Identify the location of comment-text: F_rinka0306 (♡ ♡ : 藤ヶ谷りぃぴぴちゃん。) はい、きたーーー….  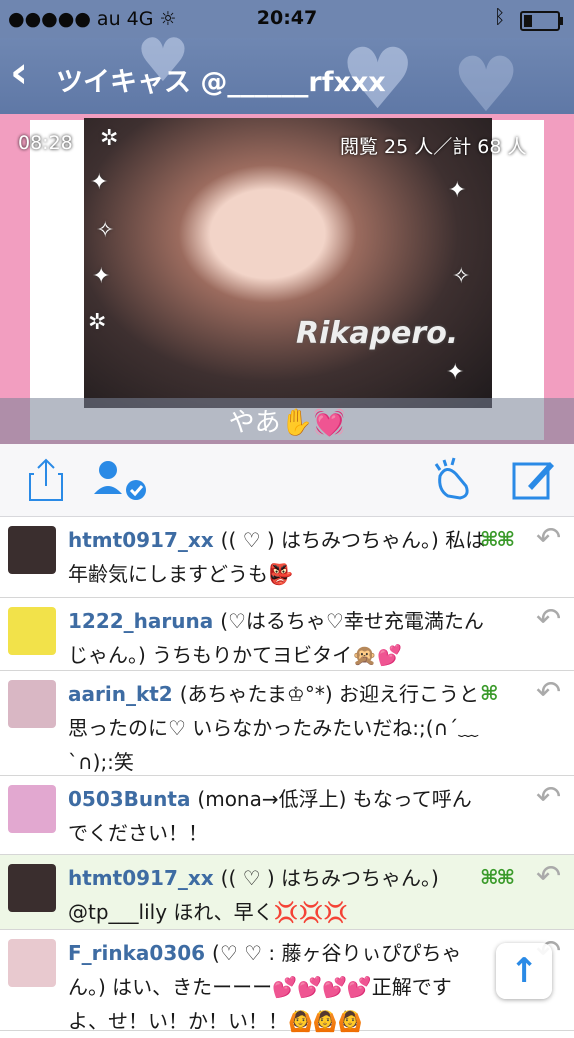
(278, 987).